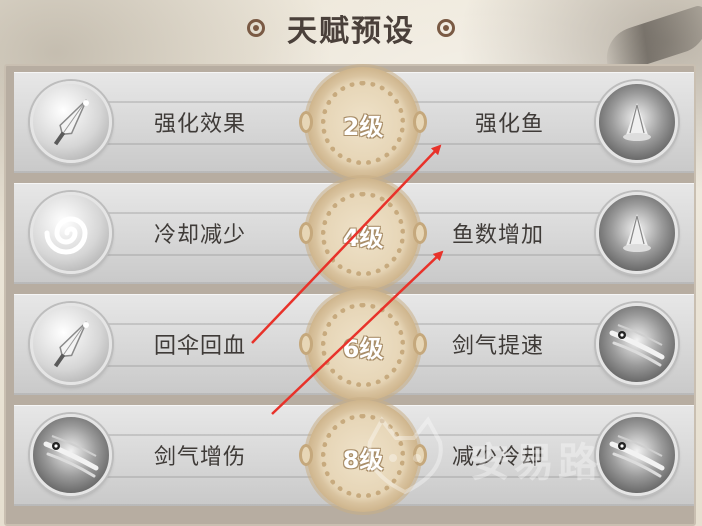  What do you see at coordinates (351, 31) in the screenshot?
I see `page-title: 天赋预设` at bounding box center [351, 31].